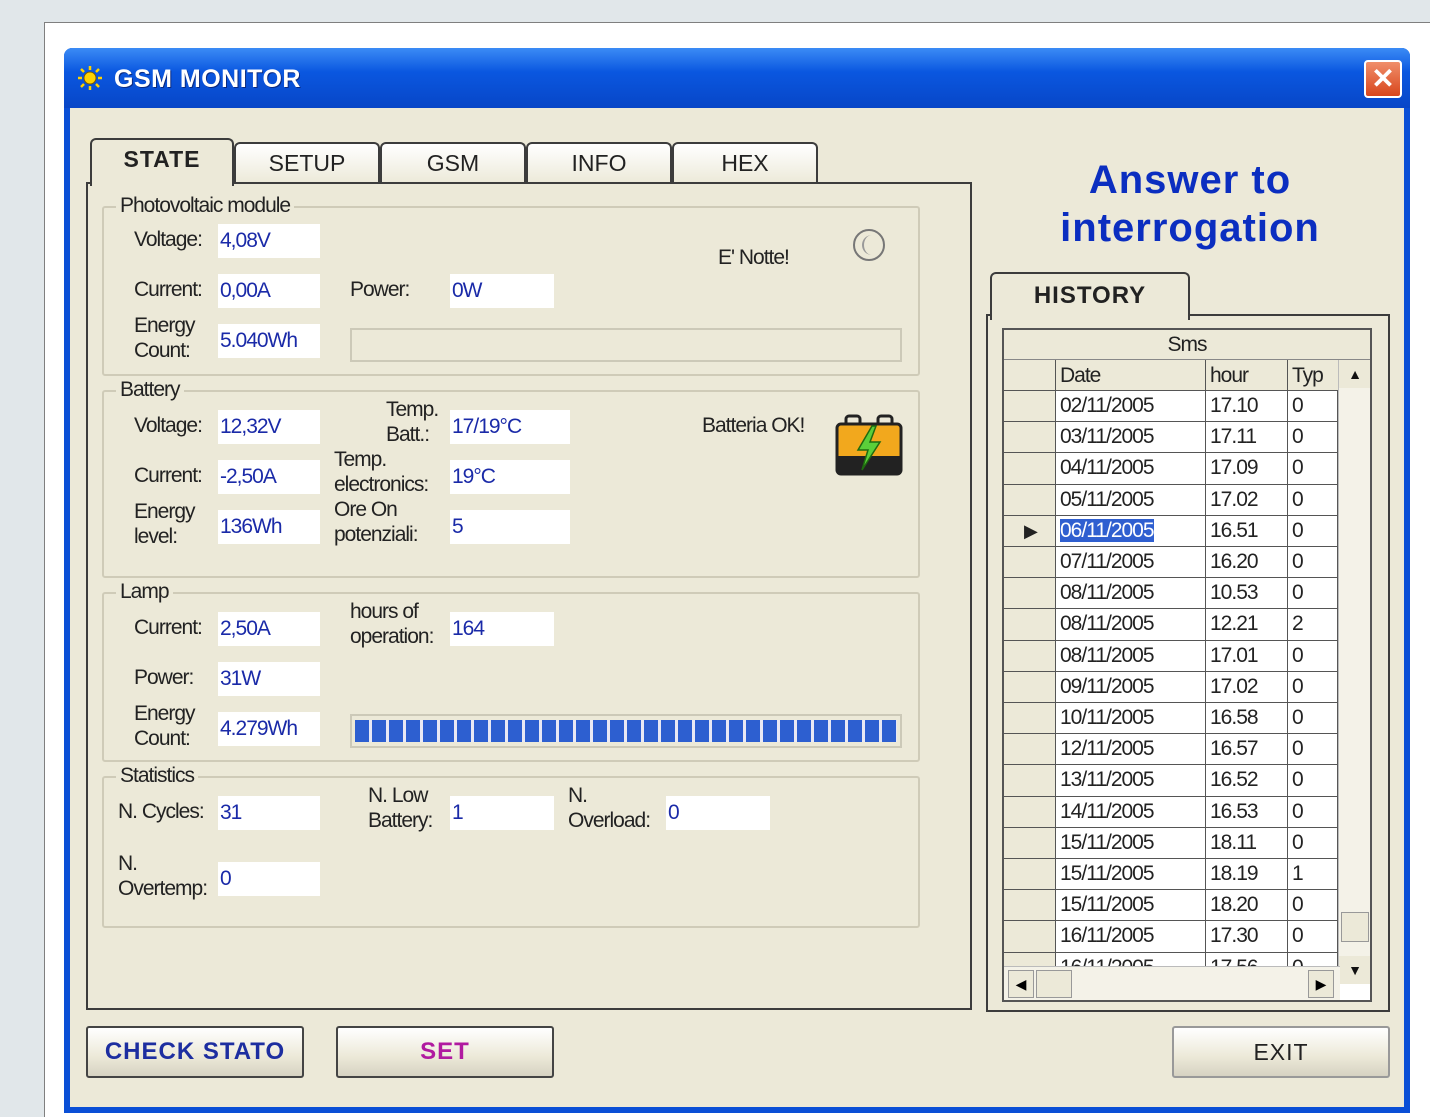  Describe the element at coordinates (502, 629) in the screenshot. I see `operation-hours-field: 164` at that location.